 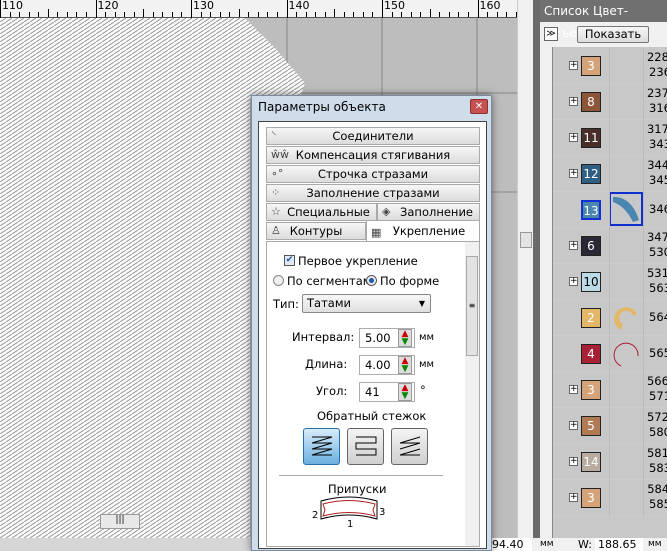 I want to click on tab-label: Соединители, so click(x=373, y=136).